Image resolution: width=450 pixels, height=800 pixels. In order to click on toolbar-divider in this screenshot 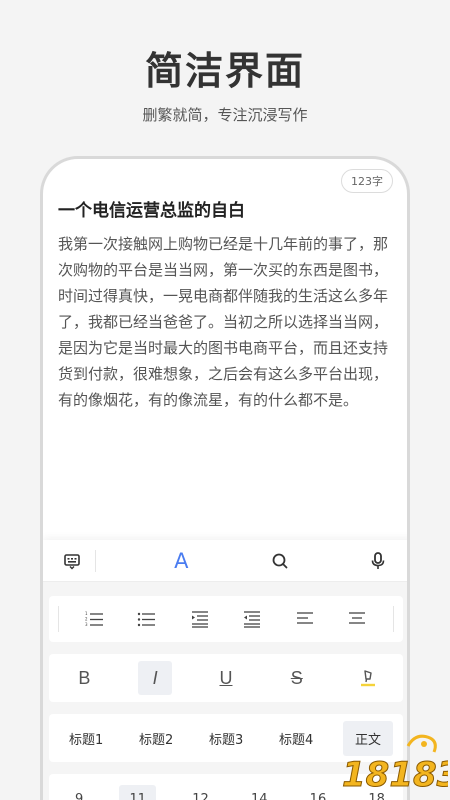, I will do `click(95, 560)`.